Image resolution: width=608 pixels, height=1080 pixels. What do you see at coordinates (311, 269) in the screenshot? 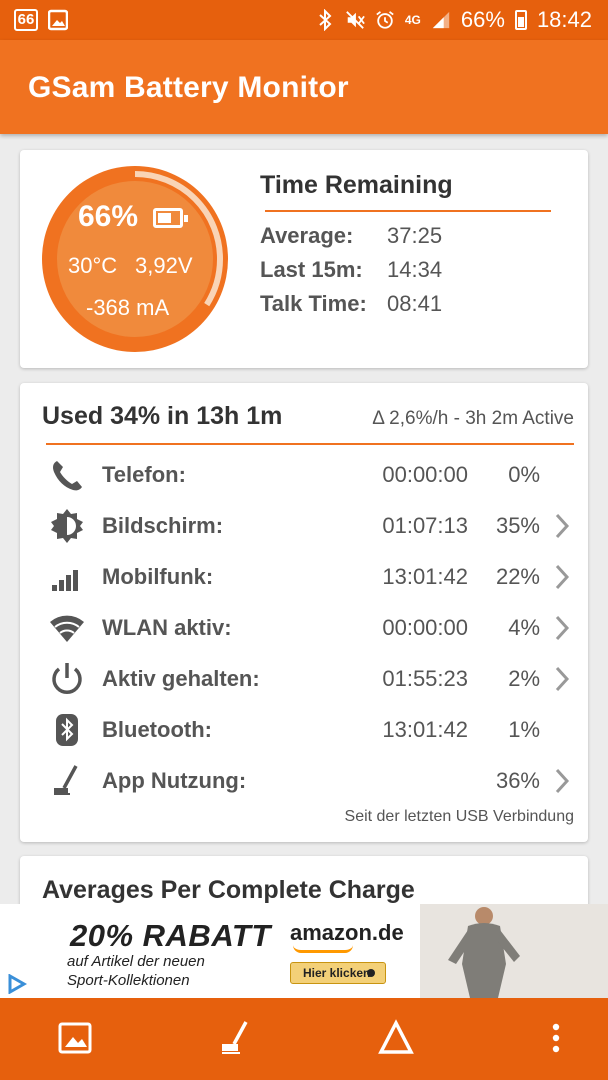
I see `time-remaining-label: Last 15m:` at bounding box center [311, 269].